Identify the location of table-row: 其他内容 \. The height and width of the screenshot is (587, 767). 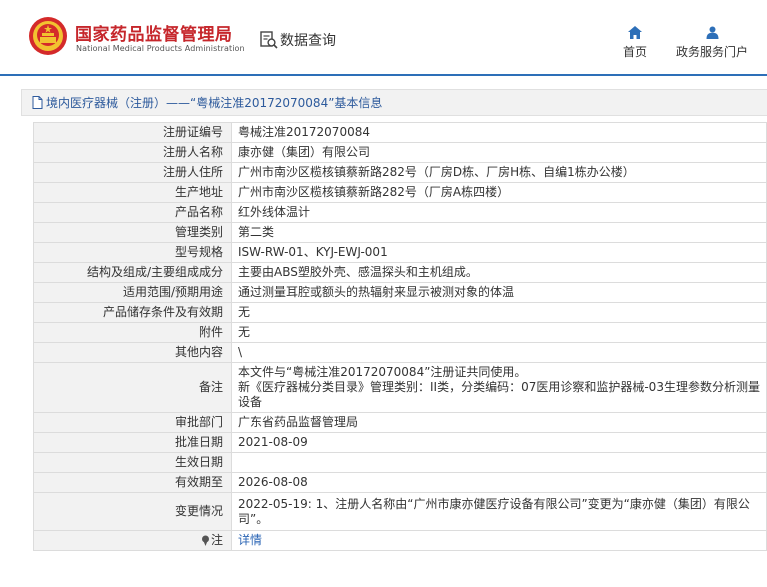
(400, 352).